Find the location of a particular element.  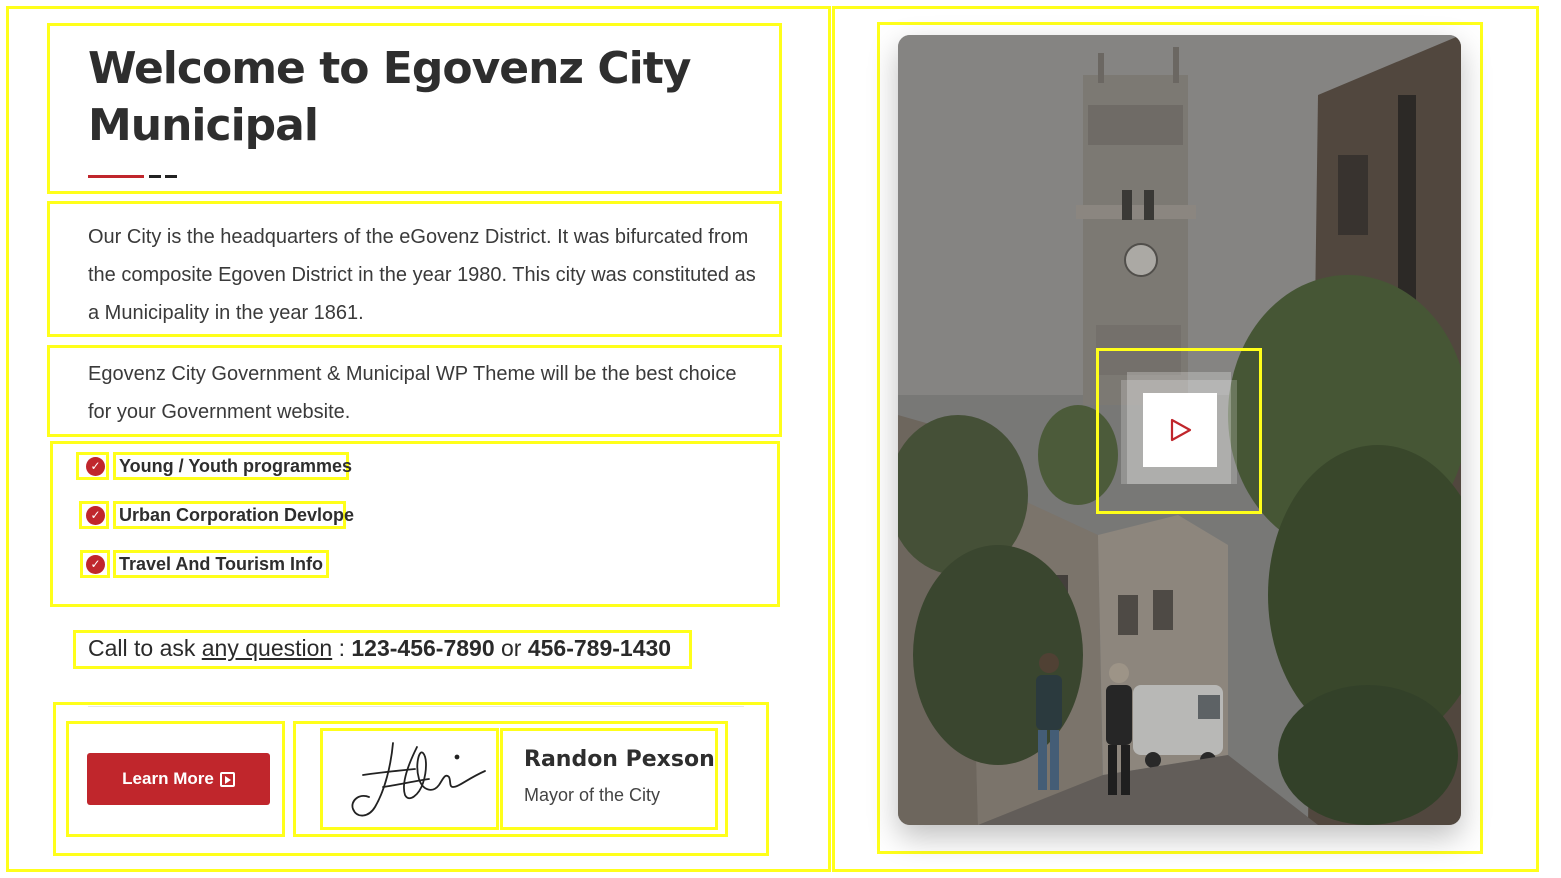

learn-more-label: Learn More is located at coordinates (168, 778).